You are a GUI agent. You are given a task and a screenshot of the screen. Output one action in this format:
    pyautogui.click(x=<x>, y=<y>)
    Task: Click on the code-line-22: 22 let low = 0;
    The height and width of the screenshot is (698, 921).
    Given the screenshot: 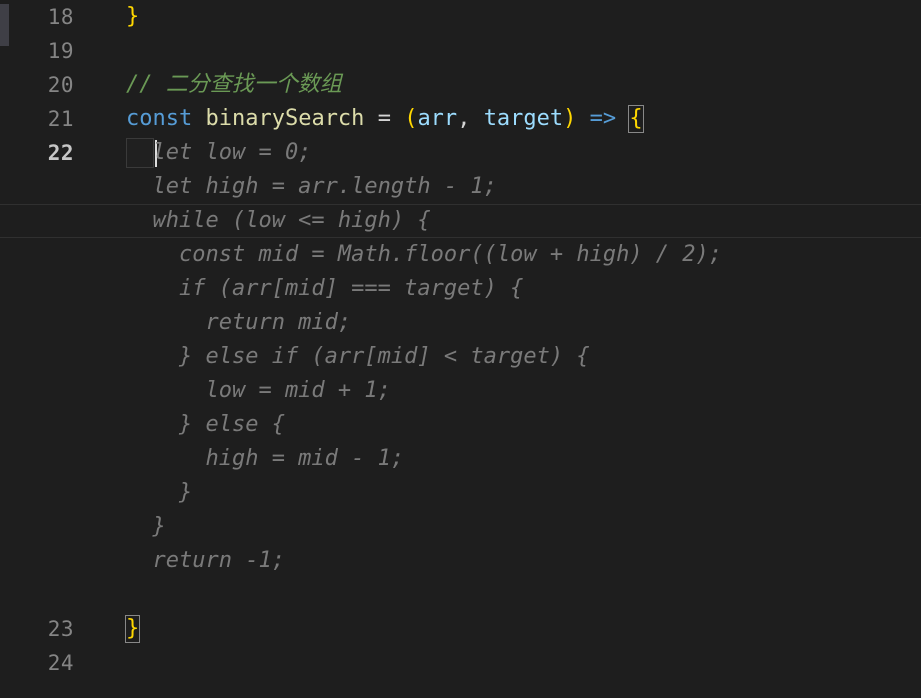 What is the action you would take?
    pyautogui.click(x=460, y=187)
    